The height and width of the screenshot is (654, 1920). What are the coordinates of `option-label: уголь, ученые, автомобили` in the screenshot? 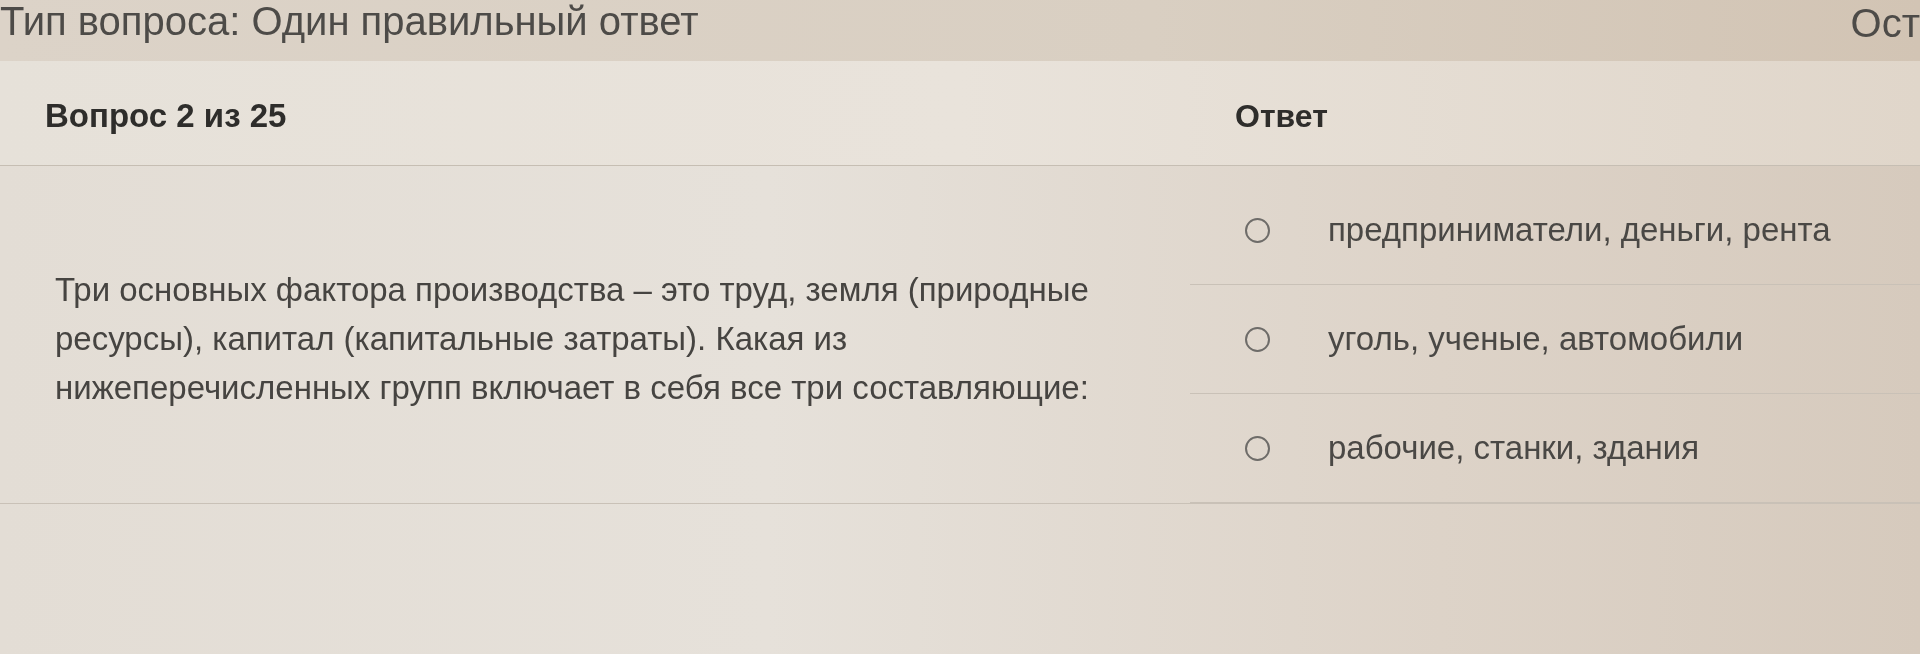 It's located at (1536, 339).